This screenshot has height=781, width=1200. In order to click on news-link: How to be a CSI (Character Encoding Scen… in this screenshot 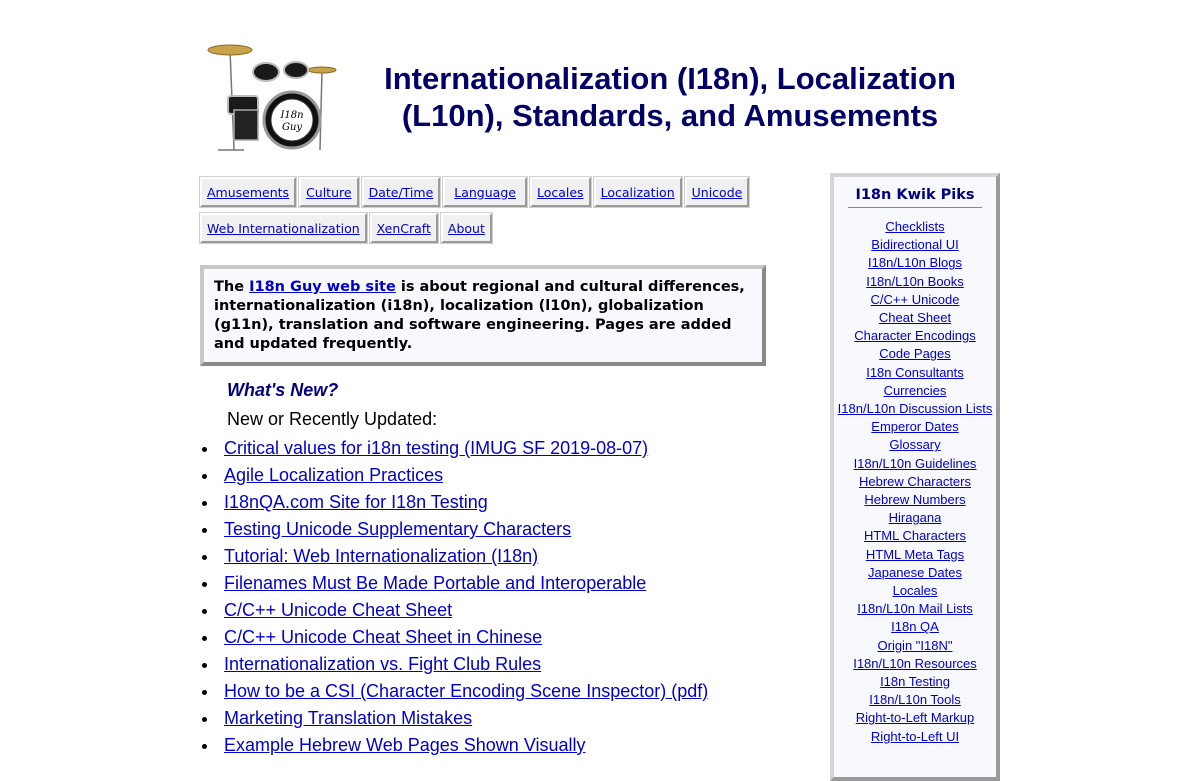, I will do `click(466, 691)`.